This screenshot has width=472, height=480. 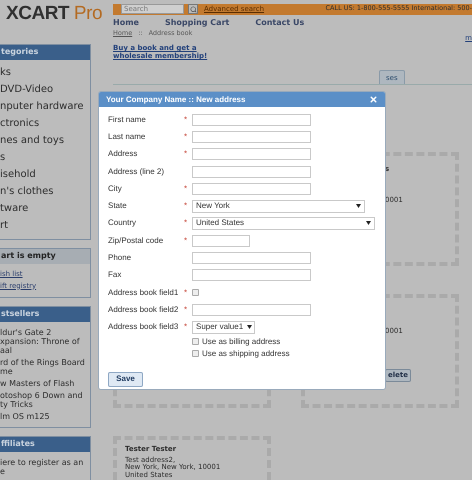 I want to click on sidebar-item: tware, so click(x=45, y=209).